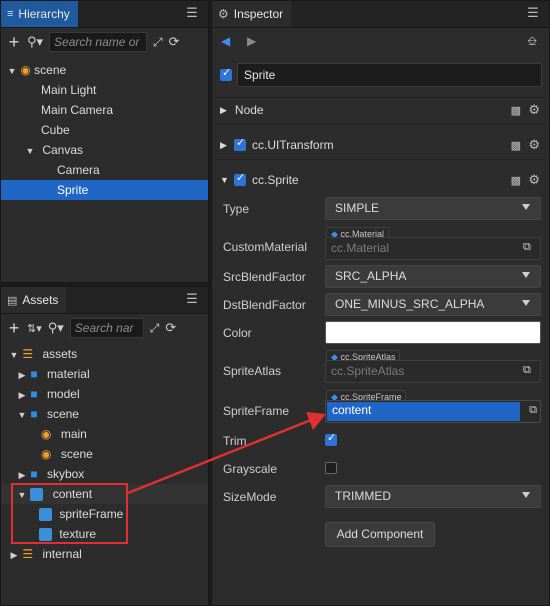 The height and width of the screenshot is (606, 550). I want to click on inspector-tab: ⚙ Inspector, so click(252, 14).